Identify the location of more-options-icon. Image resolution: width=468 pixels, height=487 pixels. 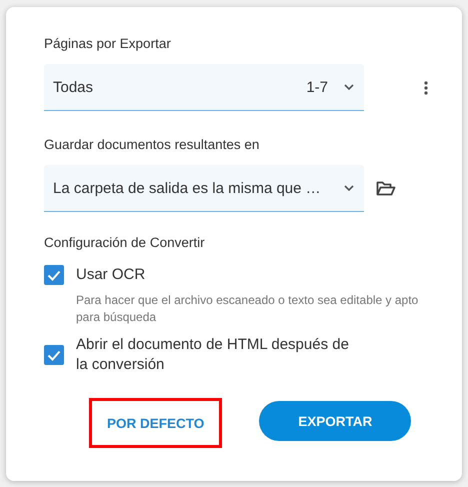
(426, 87).